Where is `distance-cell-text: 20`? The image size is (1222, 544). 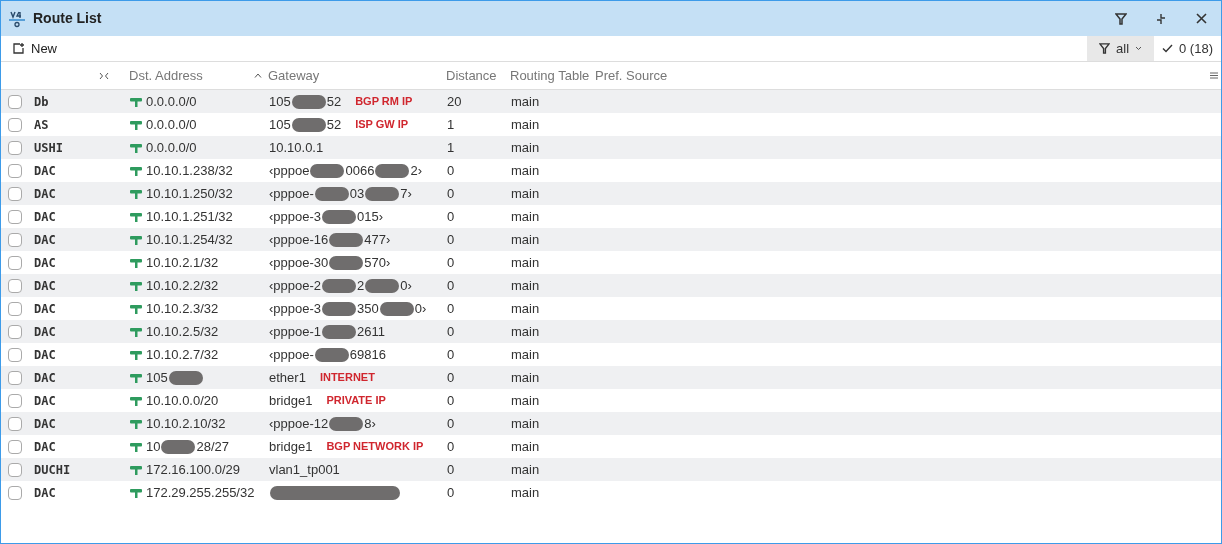 distance-cell-text: 20 is located at coordinates (455, 101).